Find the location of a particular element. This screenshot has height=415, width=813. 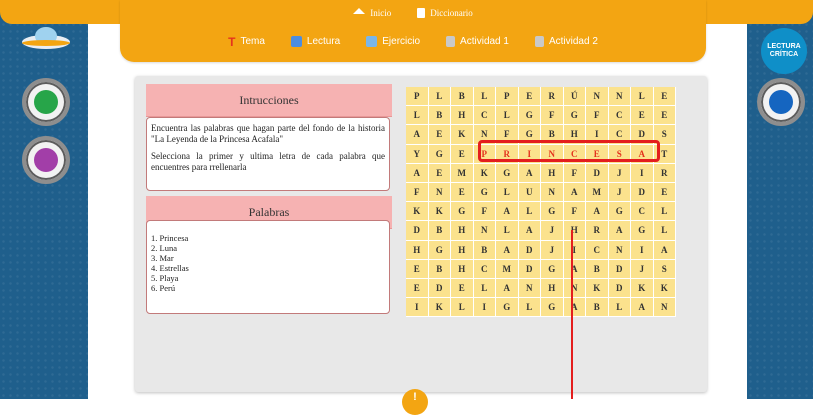

nav-actividad-2: Actividad 2 is located at coordinates (566, 41).